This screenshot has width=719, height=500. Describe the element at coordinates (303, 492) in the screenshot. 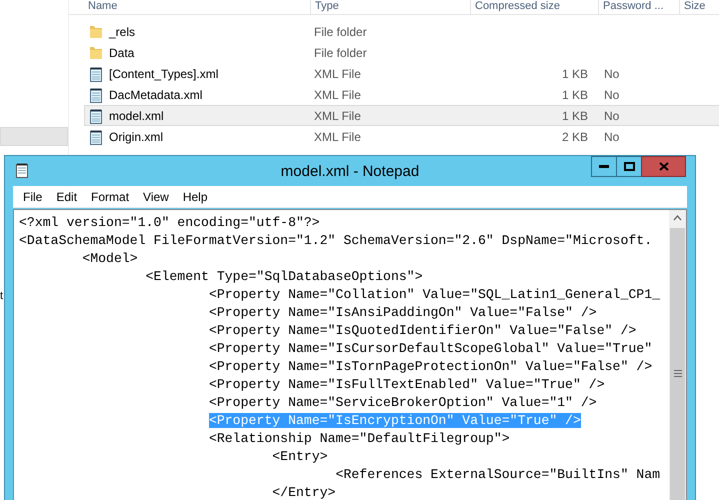

I see `code-line: </Entry>` at that location.